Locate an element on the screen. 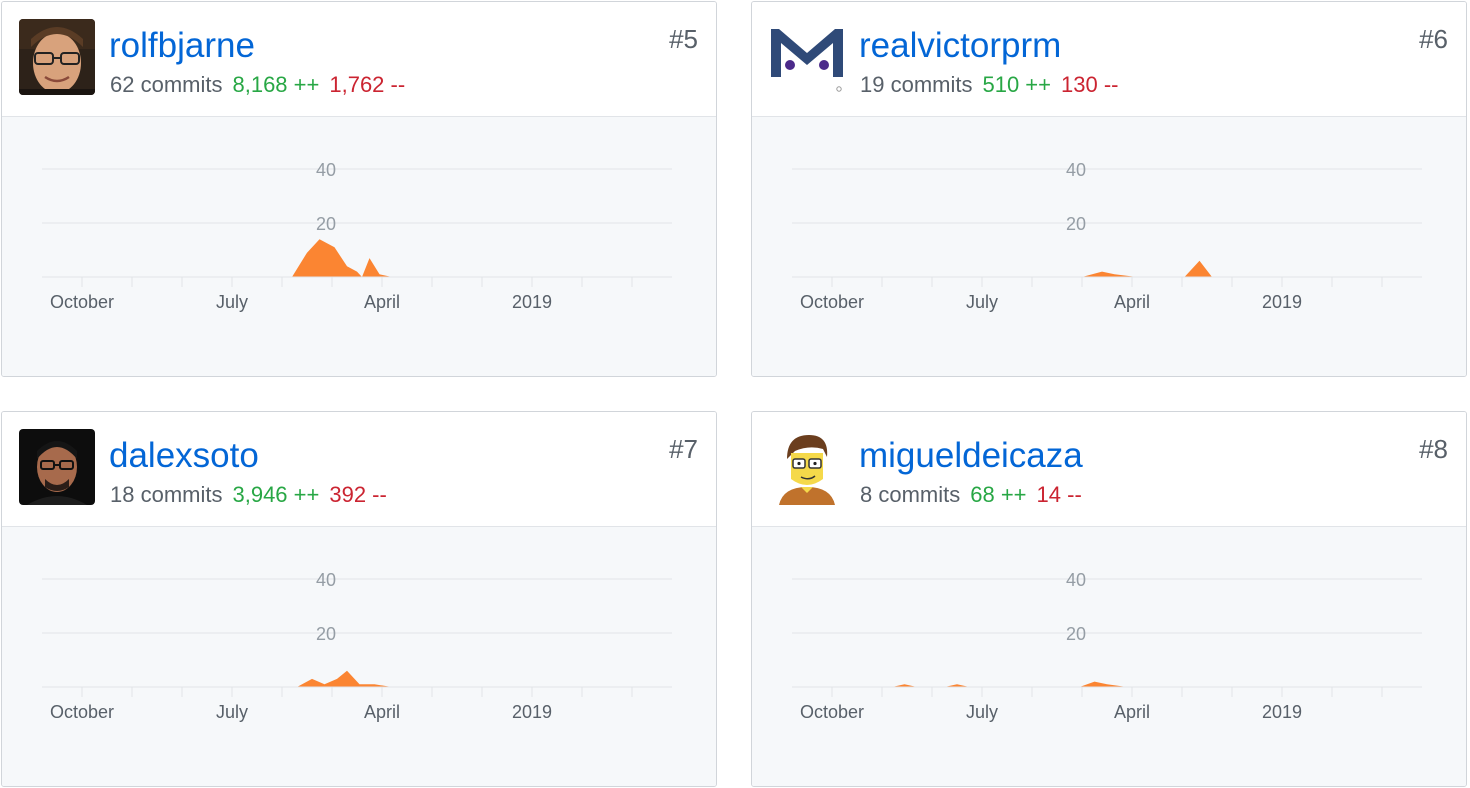  commit-count-link: 19 commits is located at coordinates (916, 84).